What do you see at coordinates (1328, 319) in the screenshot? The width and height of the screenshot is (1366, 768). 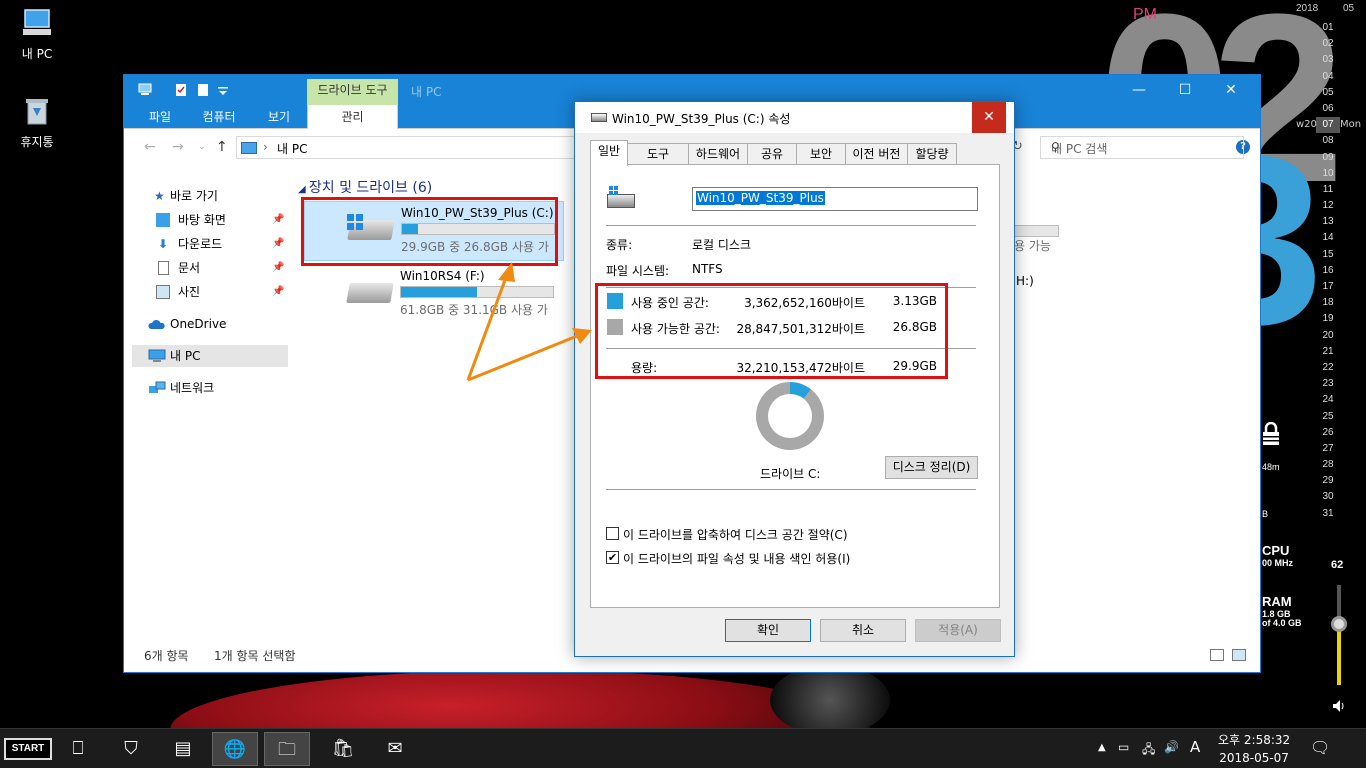 I see `calendar-day: 19` at bounding box center [1328, 319].